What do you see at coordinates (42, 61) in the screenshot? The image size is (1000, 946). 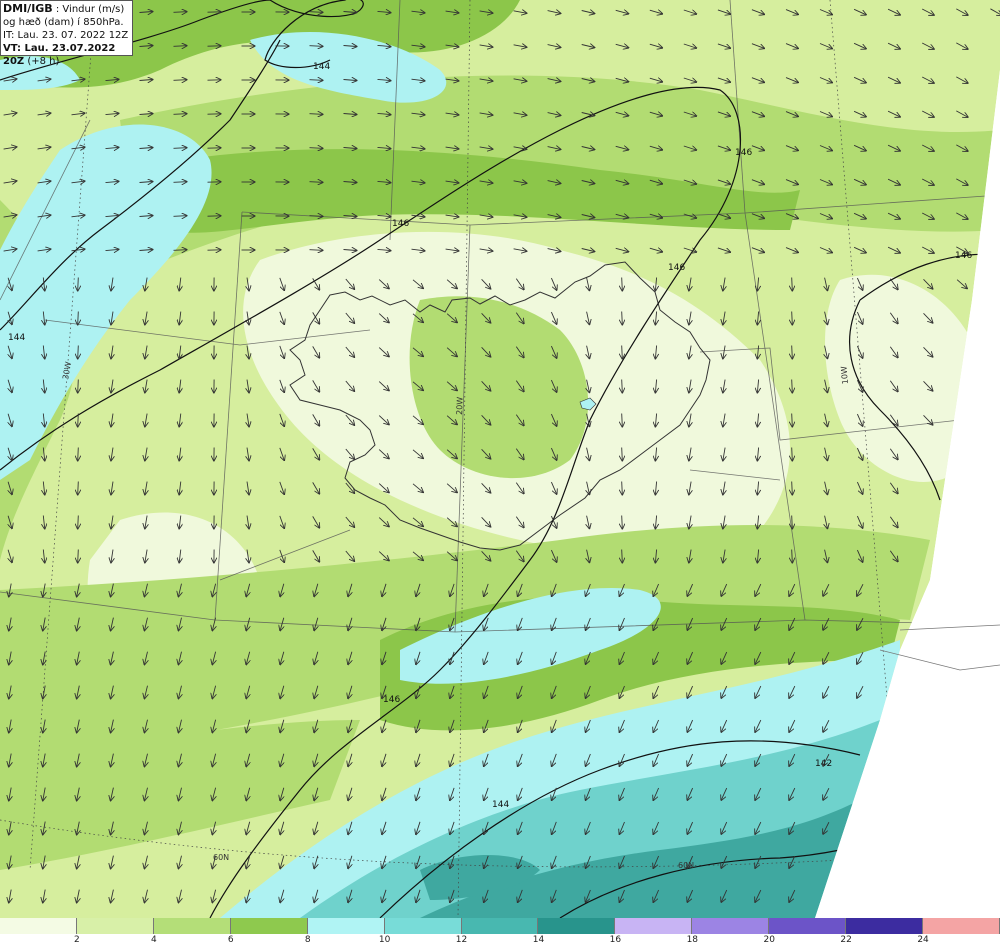 I see `lead-time: (+8 h)` at bounding box center [42, 61].